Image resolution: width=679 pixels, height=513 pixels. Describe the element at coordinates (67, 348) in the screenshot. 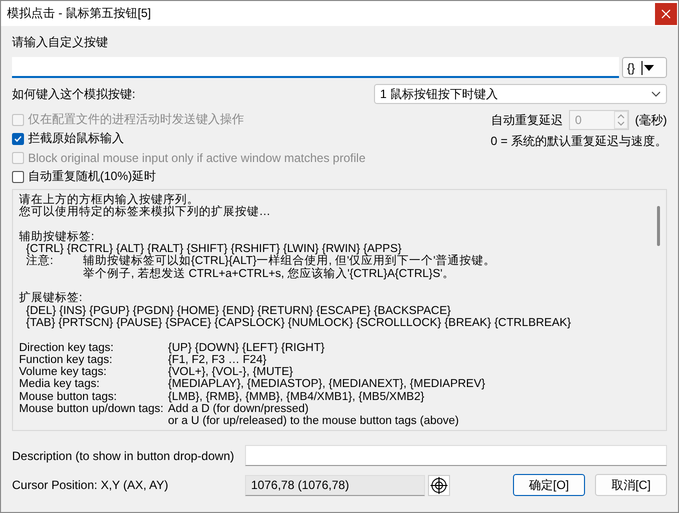

I see `tag-label: Direction key tags:` at that location.